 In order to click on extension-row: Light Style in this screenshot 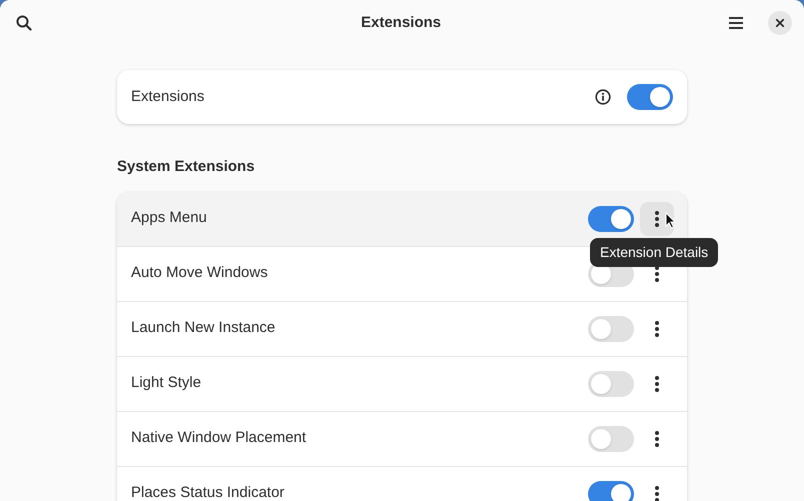, I will do `click(402, 384)`.